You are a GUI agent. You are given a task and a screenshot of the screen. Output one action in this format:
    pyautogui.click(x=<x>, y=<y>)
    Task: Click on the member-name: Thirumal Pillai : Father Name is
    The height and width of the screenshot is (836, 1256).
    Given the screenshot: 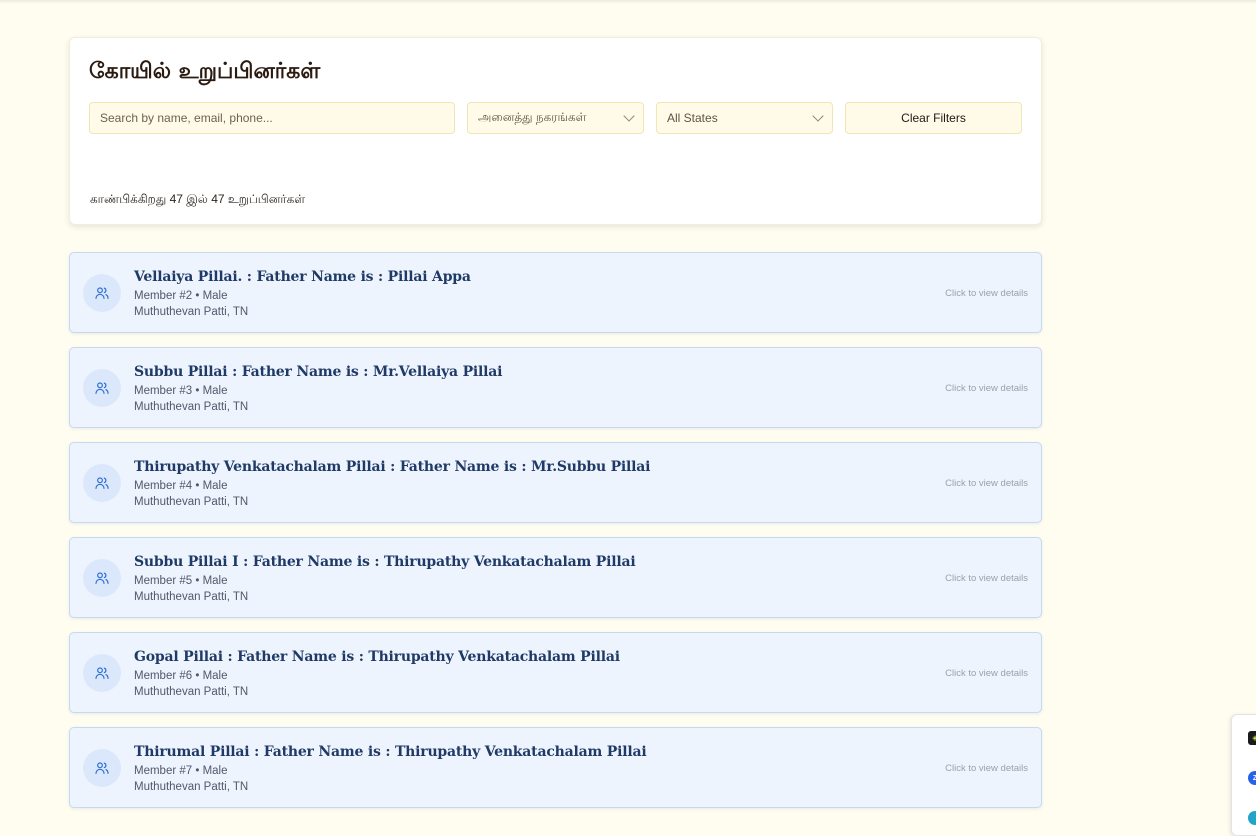 What is the action you would take?
    pyautogui.click(x=390, y=752)
    